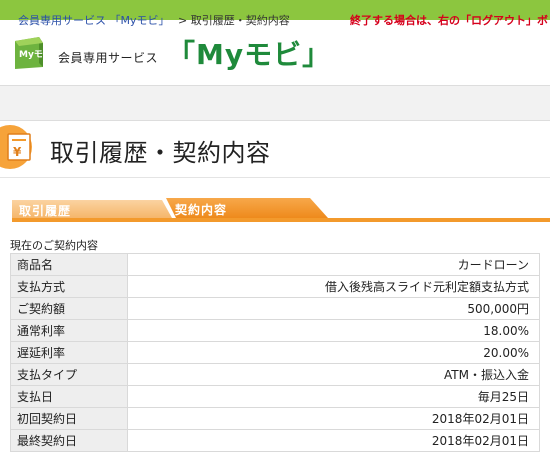  I want to click on table-row: 支払タイプ ATM・振込入金, so click(275, 374).